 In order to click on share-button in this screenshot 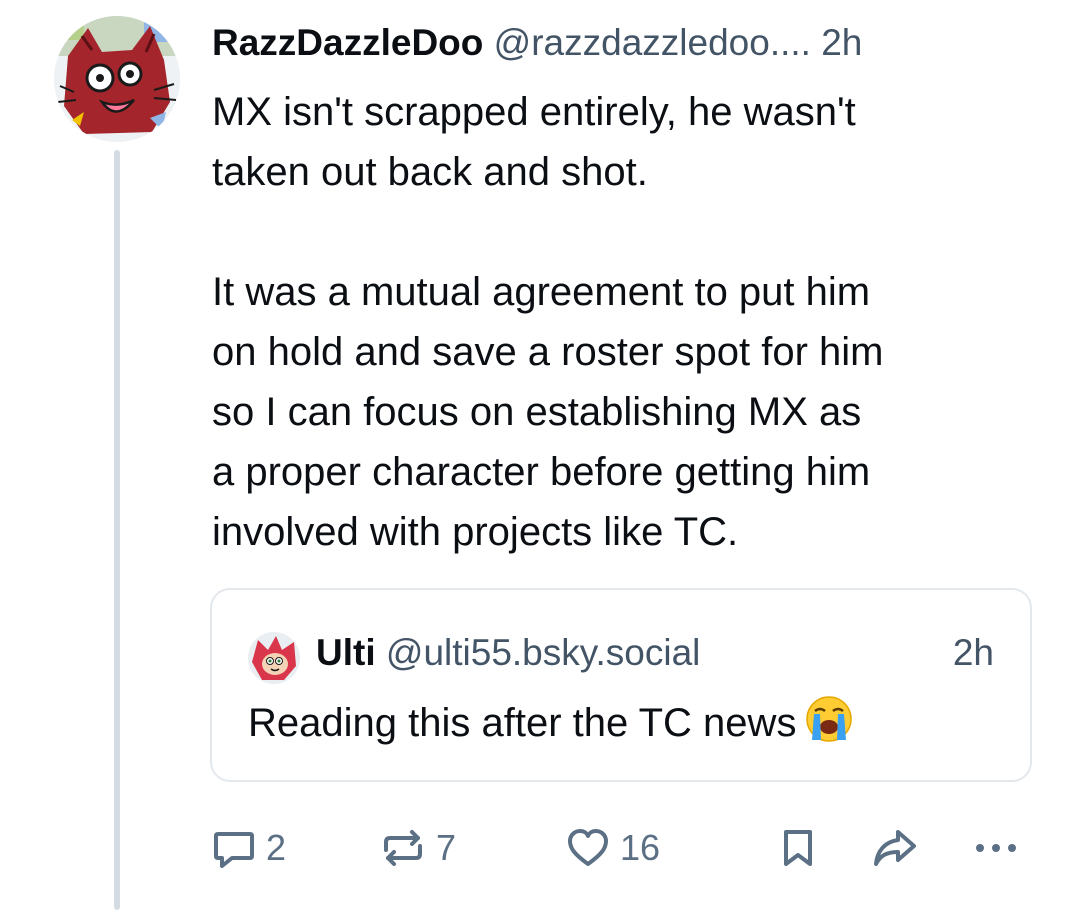, I will do `click(895, 848)`.